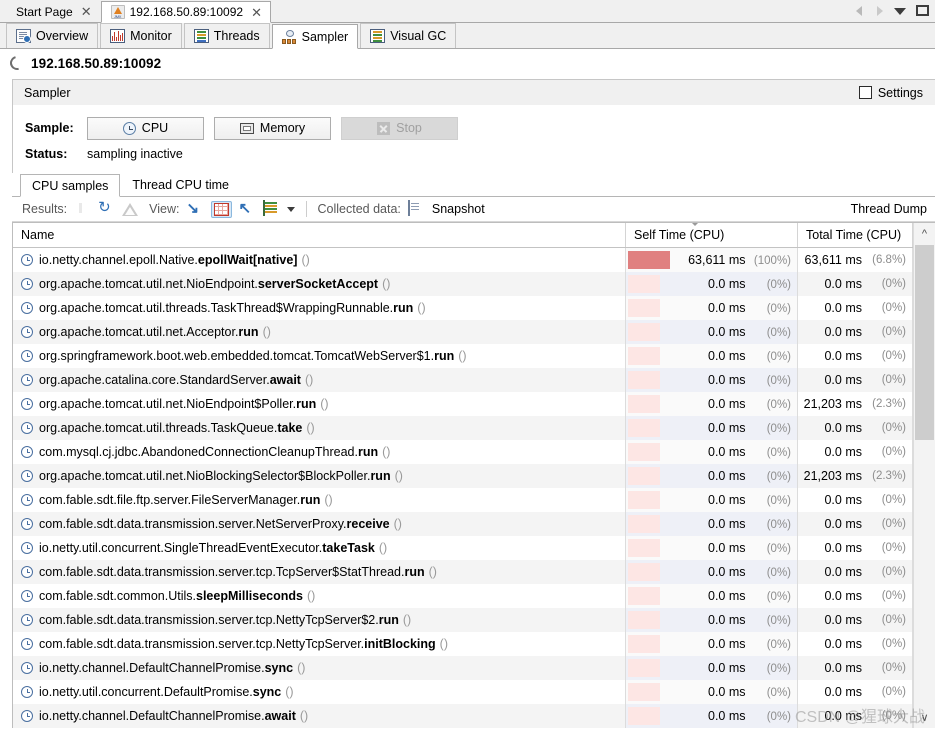  I want to click on maximize-box-icon, so click(922, 10).